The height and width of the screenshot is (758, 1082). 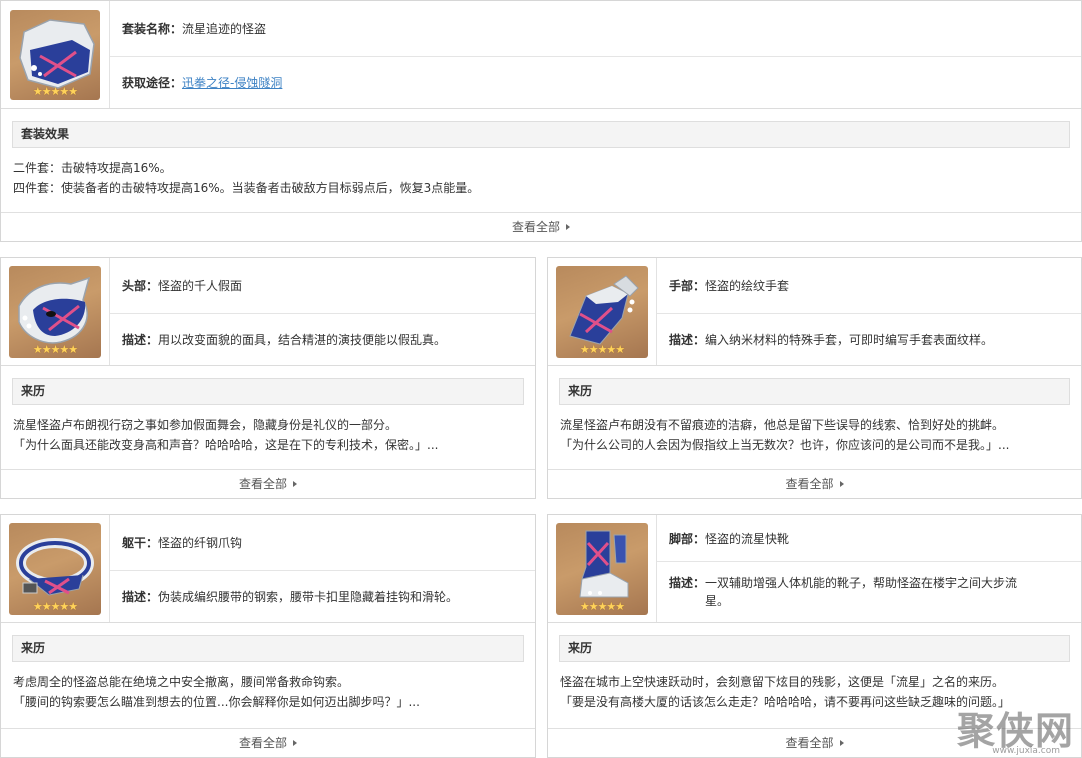 I want to click on piece-desc-row: 描述： 一双辅助增强人体机能的靴子，帮助怪盗在楼宇之间大步流 星。, so click(x=869, y=591).